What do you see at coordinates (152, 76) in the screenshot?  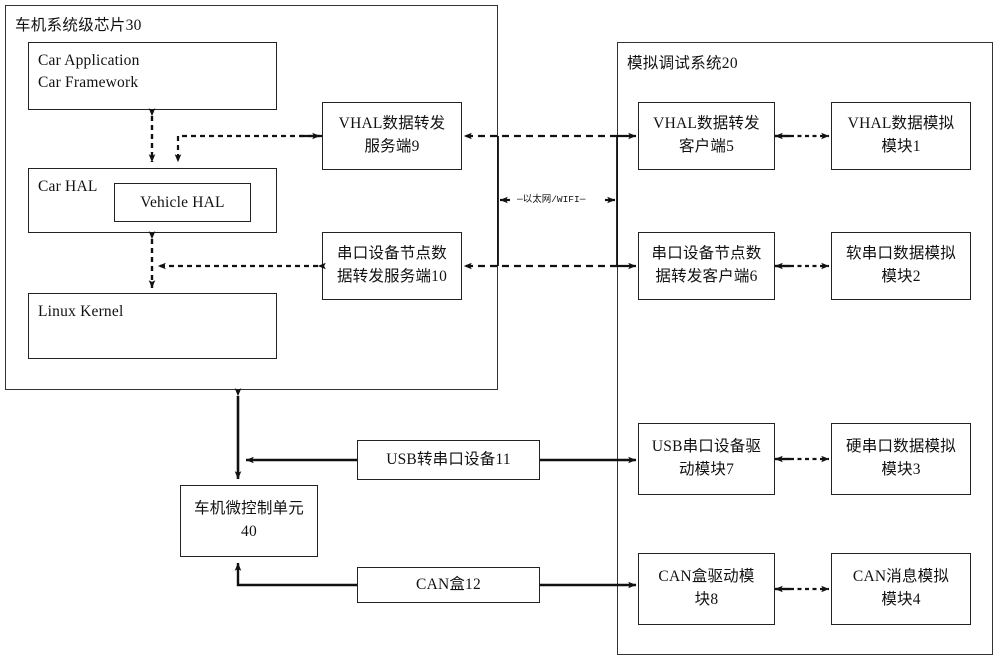 I see `block-car-application-framework: Car Application Car Framework` at bounding box center [152, 76].